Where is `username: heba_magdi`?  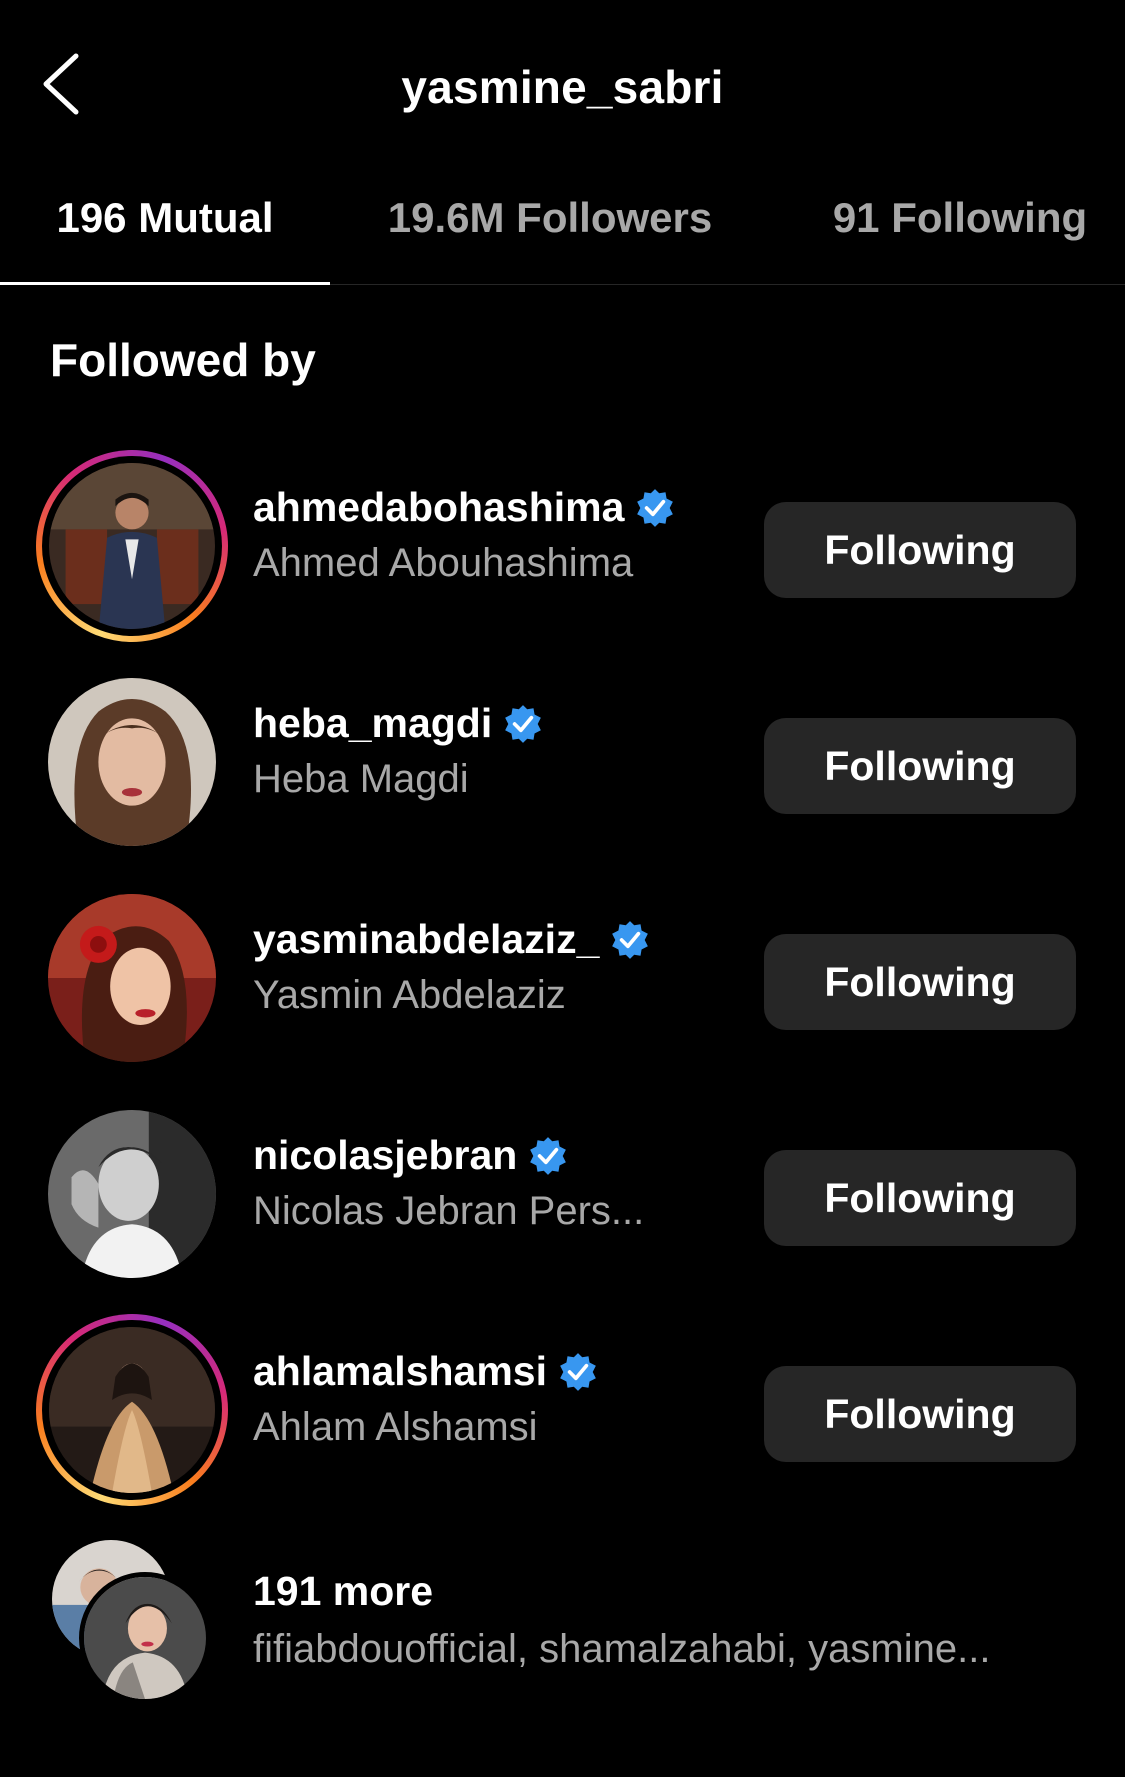
username: heba_magdi is located at coordinates (373, 723).